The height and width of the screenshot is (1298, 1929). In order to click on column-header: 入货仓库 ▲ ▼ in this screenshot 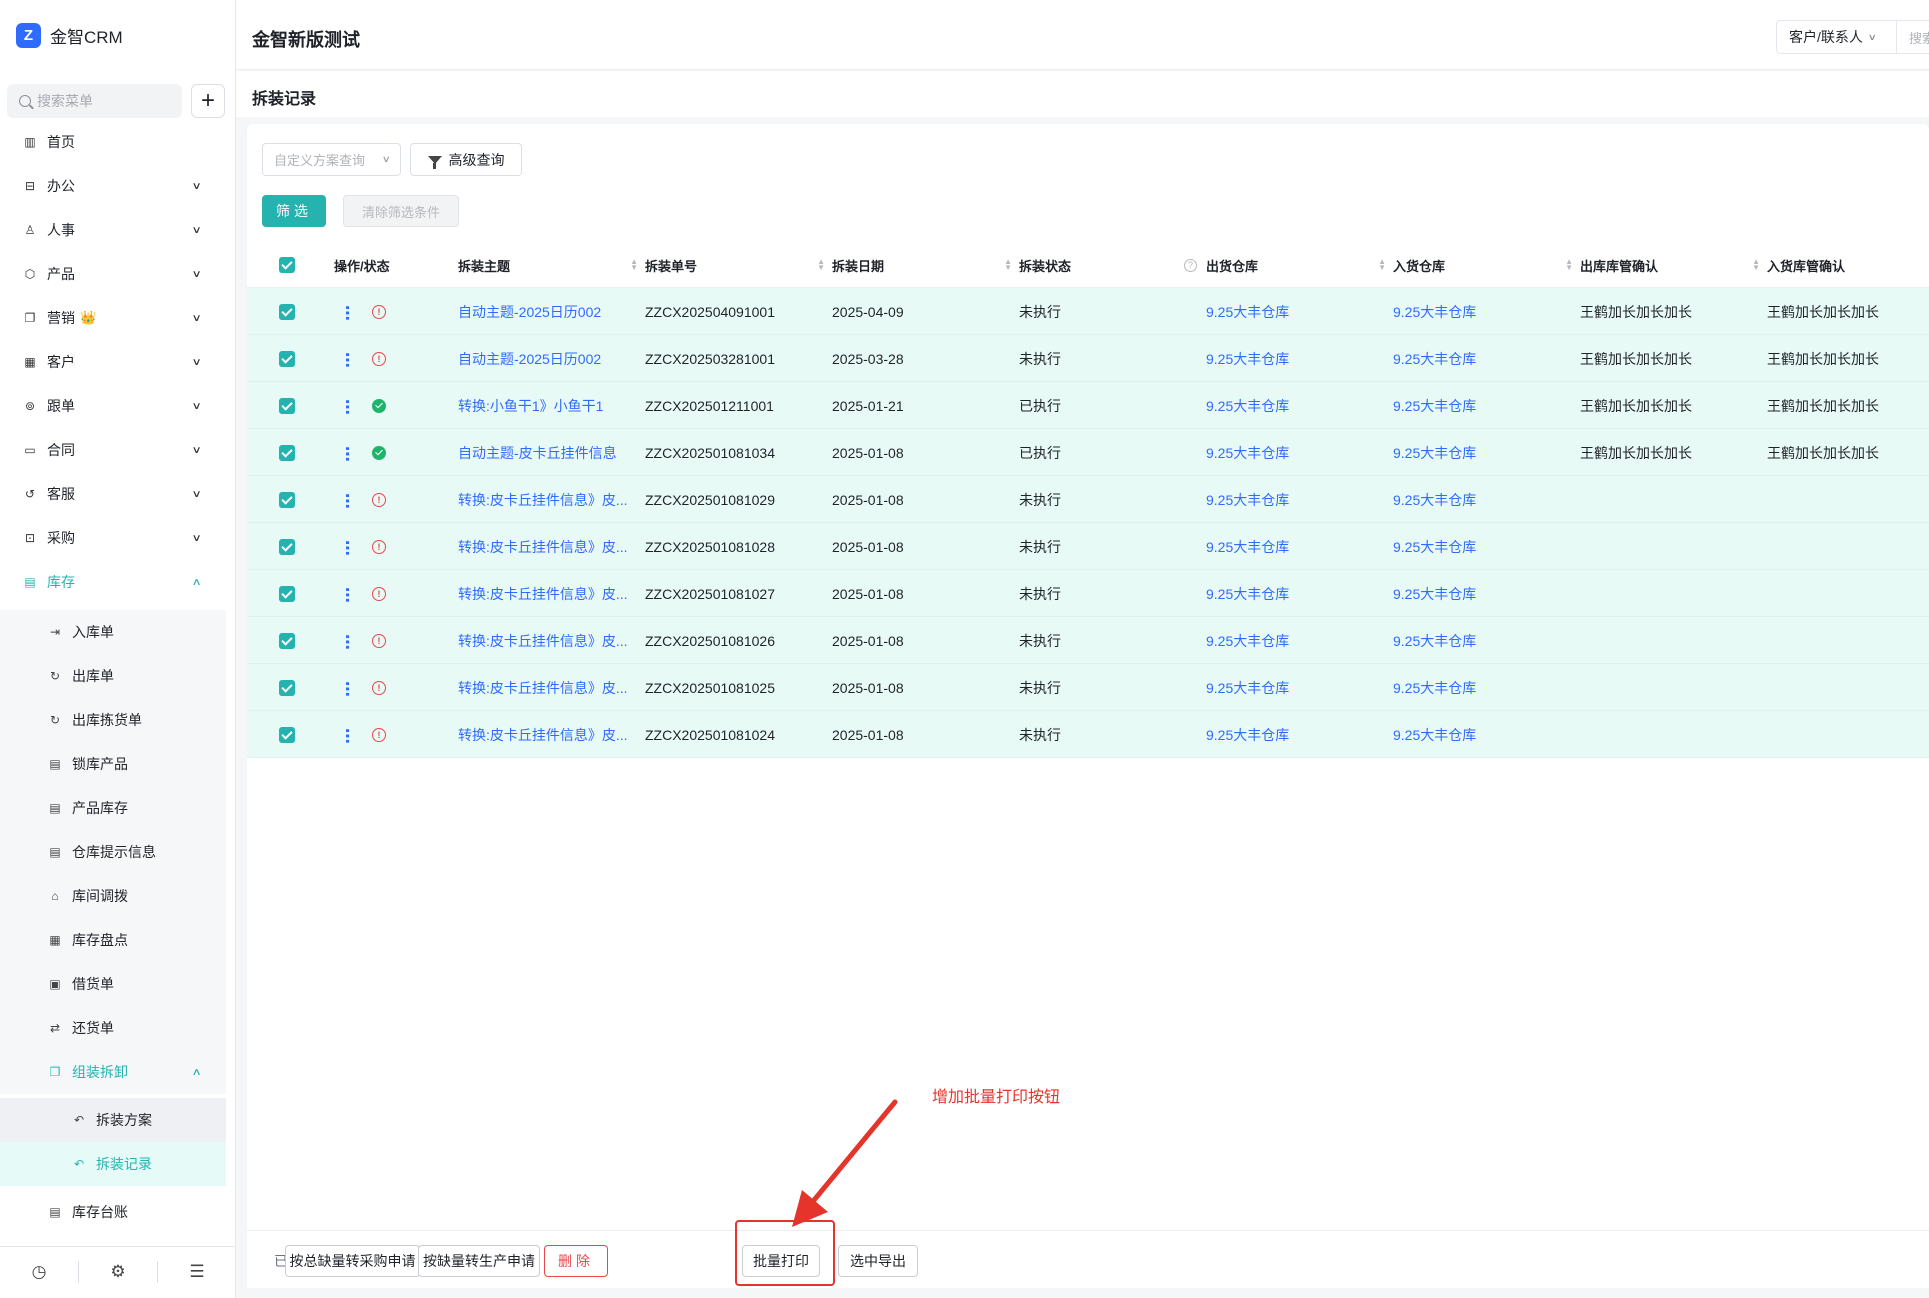, I will do `click(1483, 265)`.